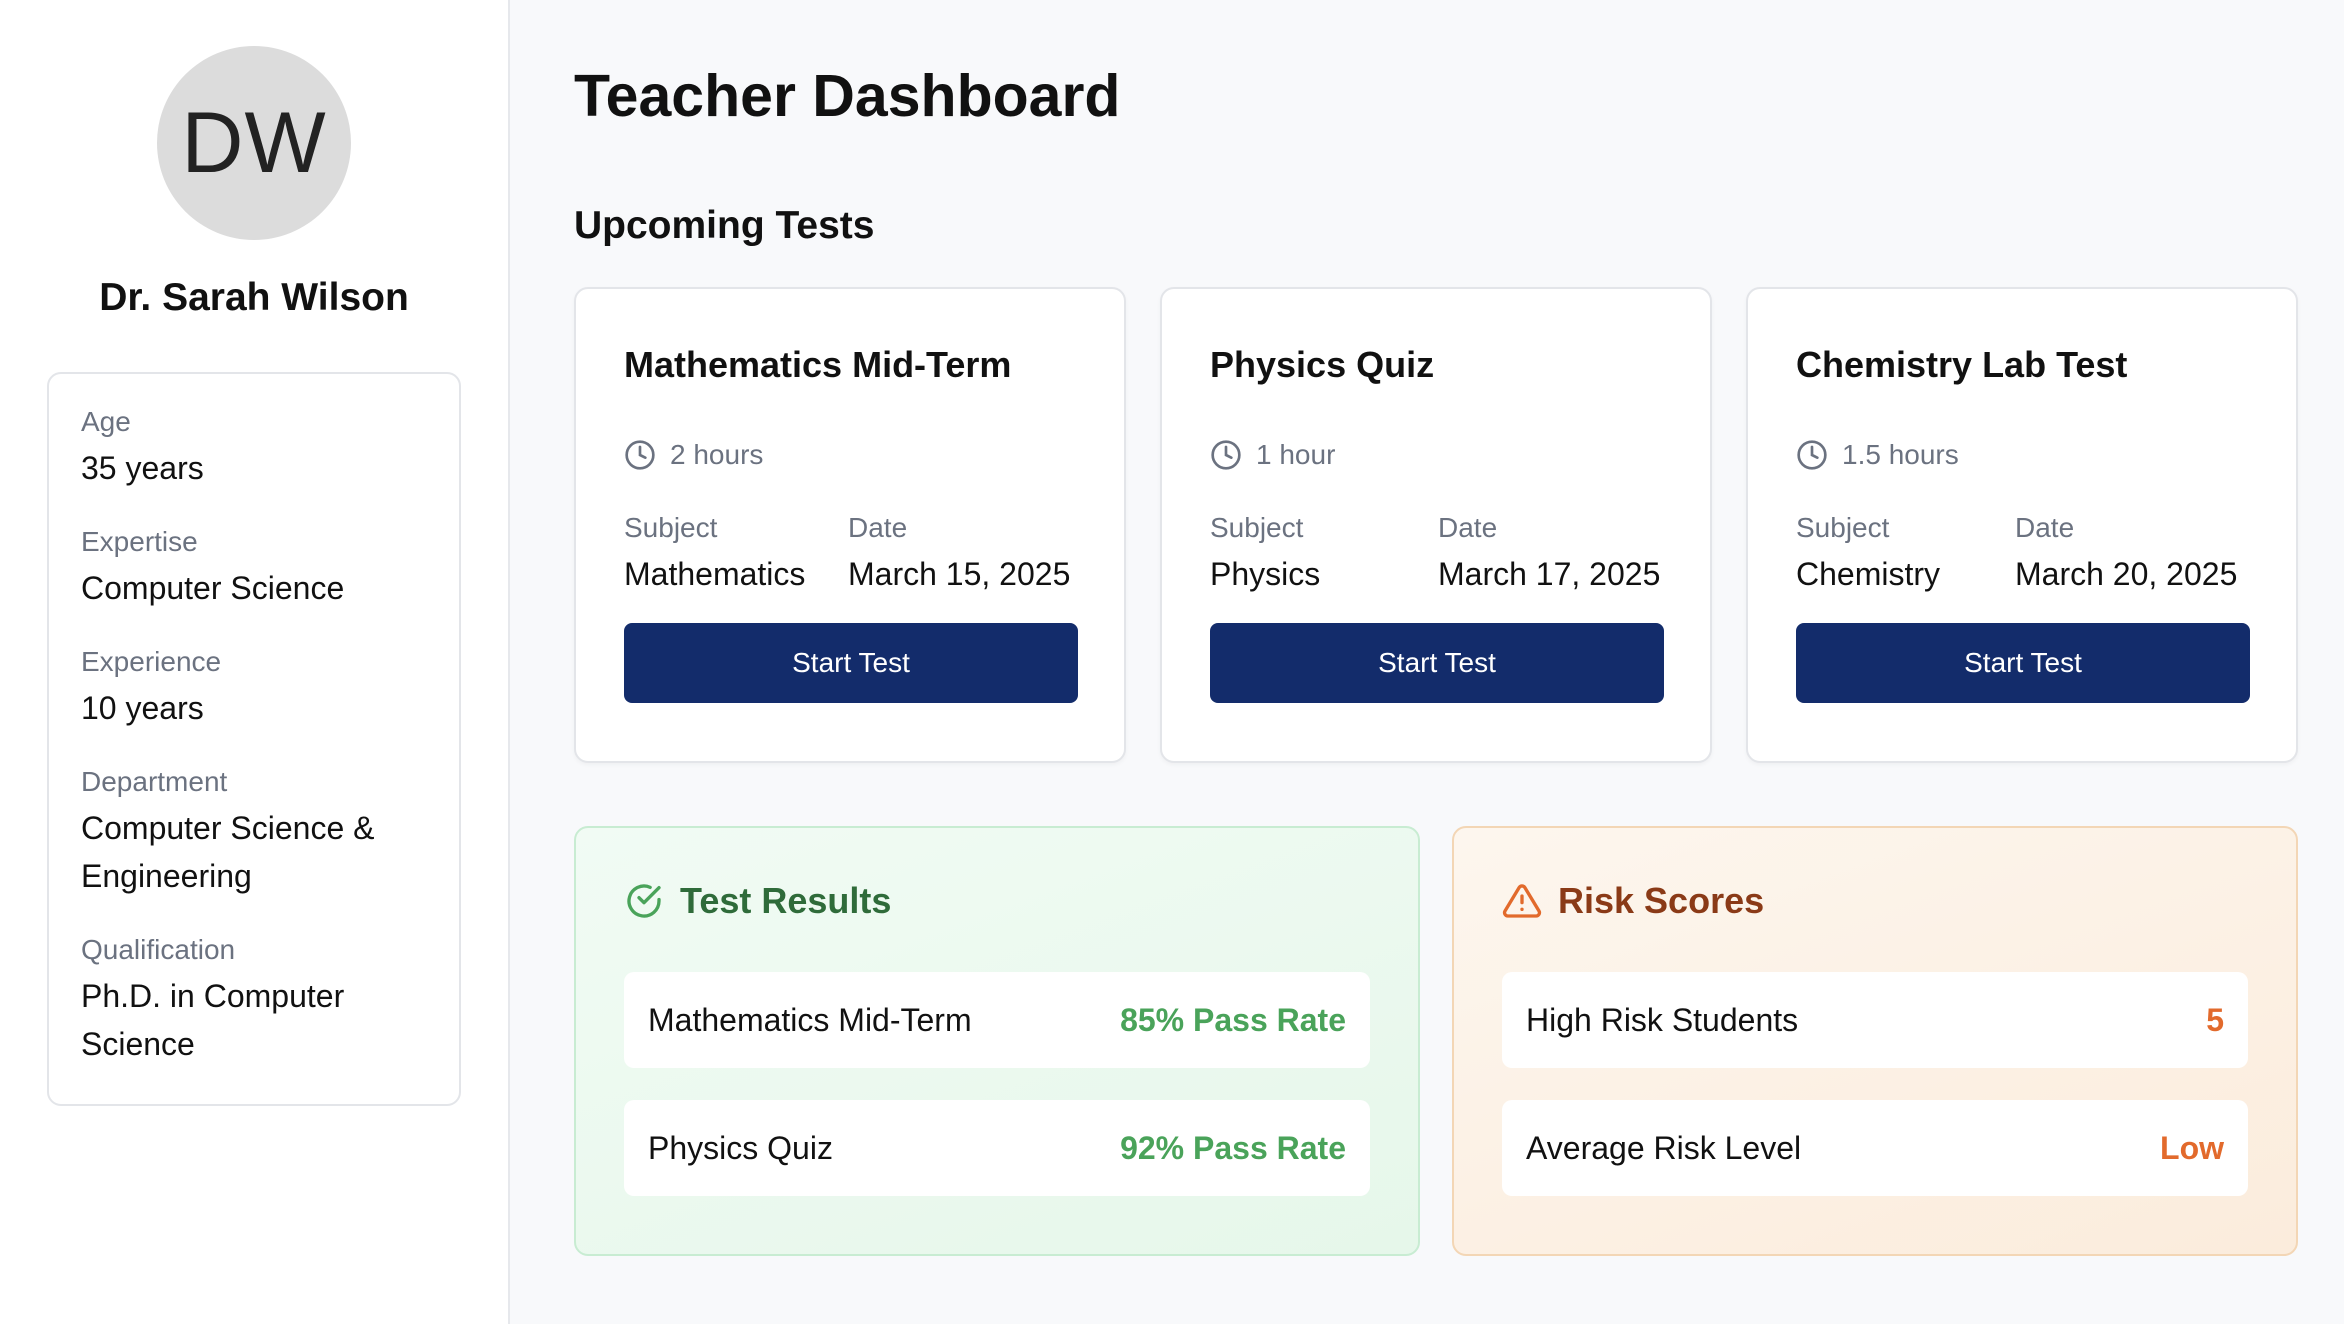 The height and width of the screenshot is (1324, 2344). Describe the element at coordinates (139, 541) in the screenshot. I see `field-label: Expertise` at that location.